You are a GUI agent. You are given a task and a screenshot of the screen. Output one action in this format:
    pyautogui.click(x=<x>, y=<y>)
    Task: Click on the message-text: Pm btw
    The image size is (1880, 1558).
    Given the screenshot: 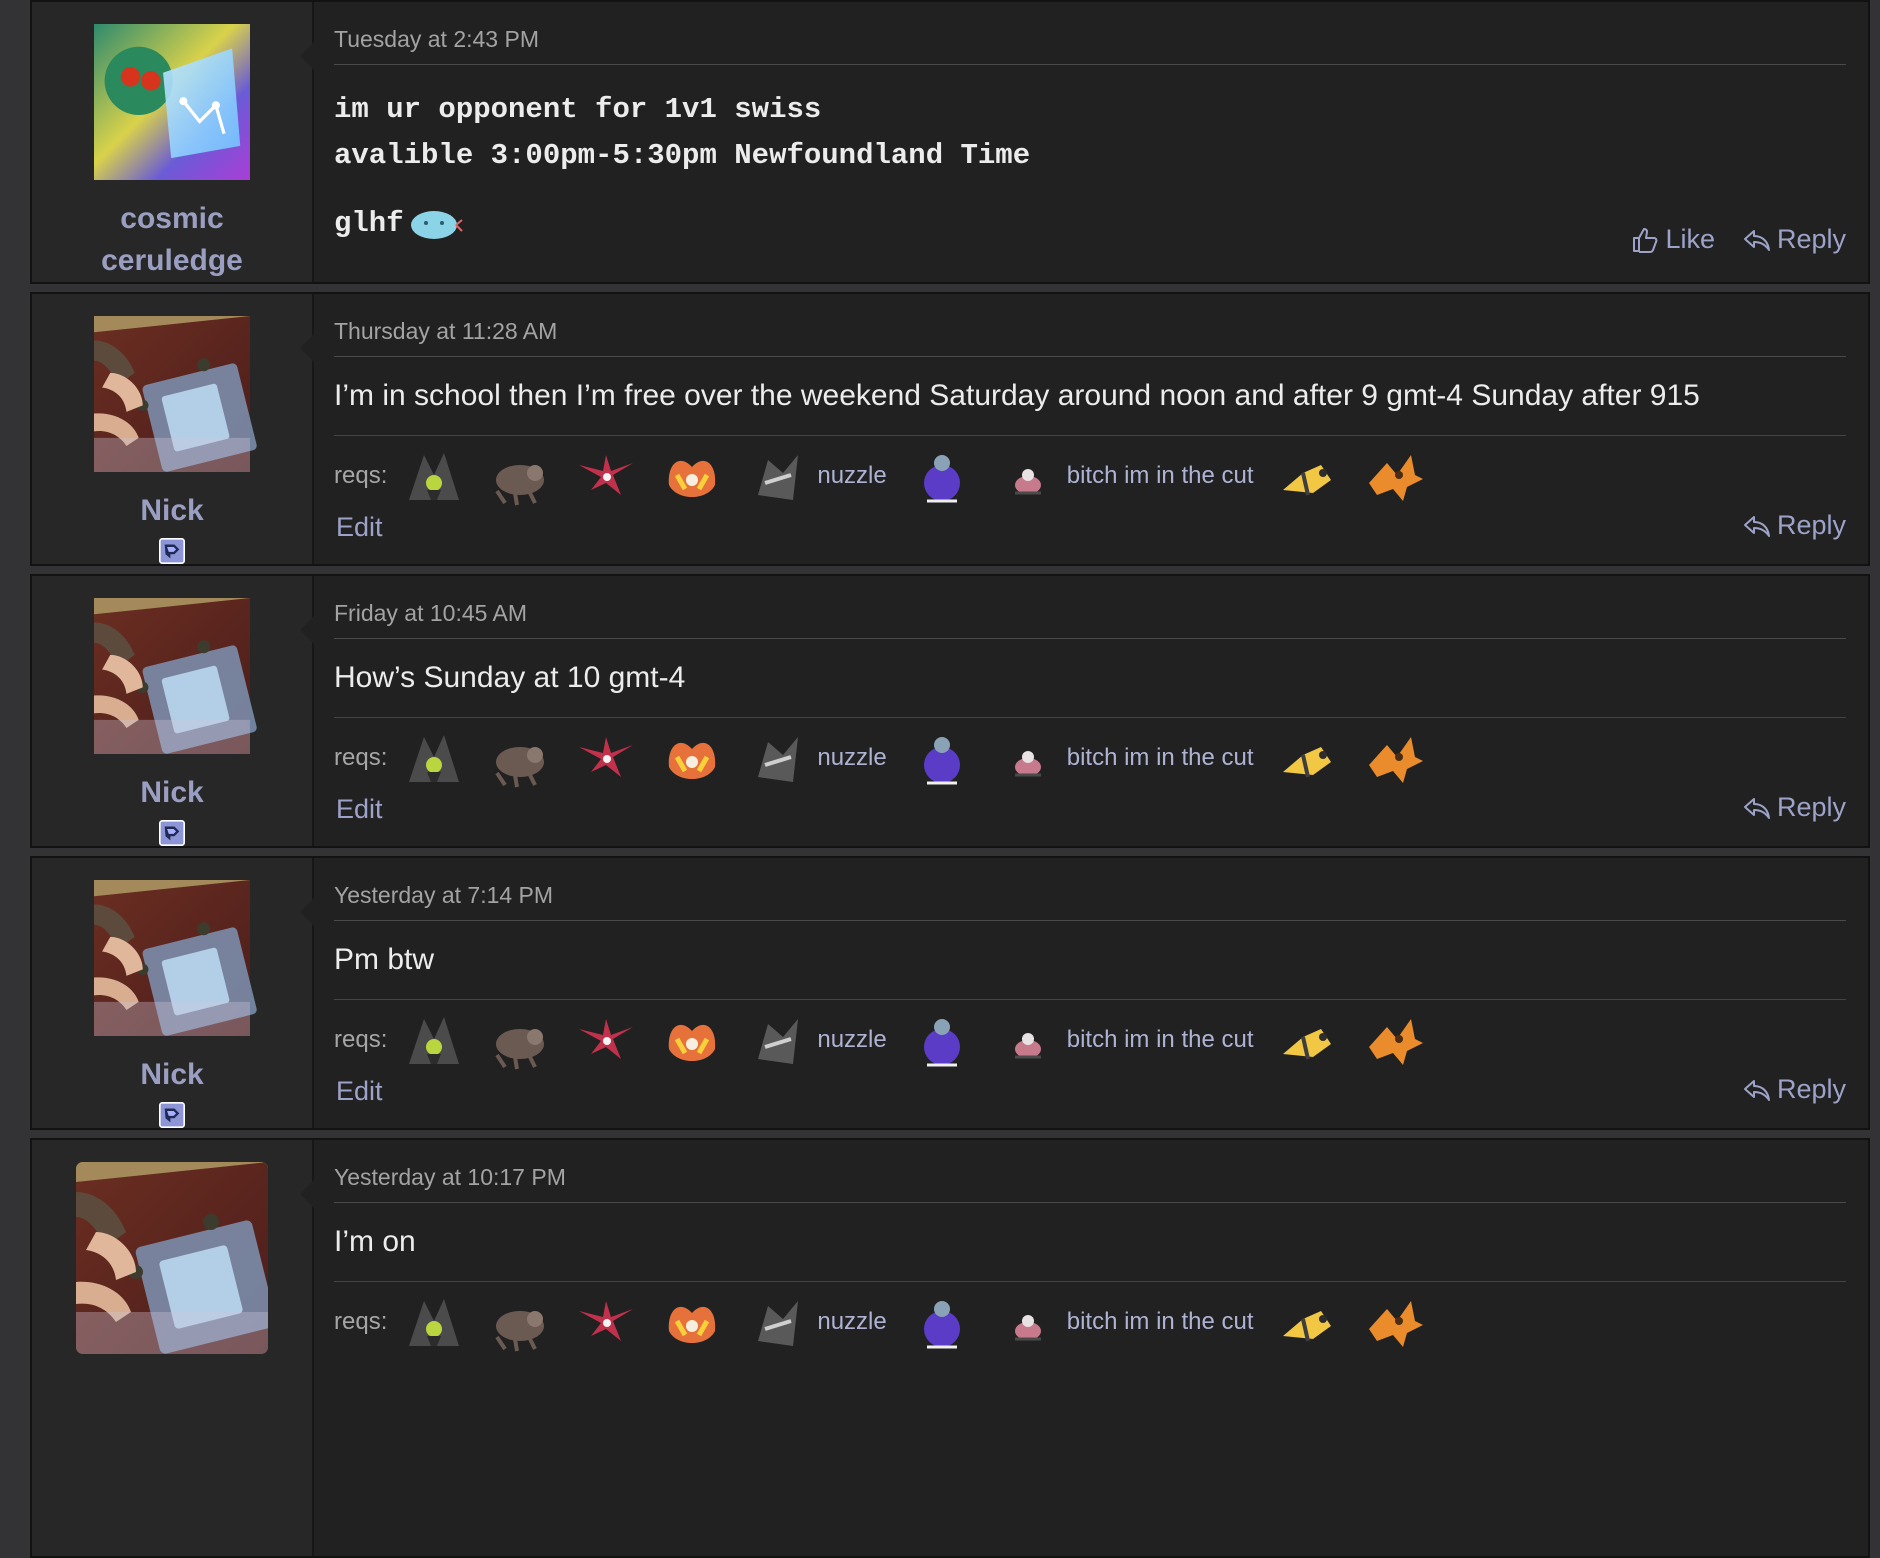 What is the action you would take?
    pyautogui.click(x=1090, y=960)
    